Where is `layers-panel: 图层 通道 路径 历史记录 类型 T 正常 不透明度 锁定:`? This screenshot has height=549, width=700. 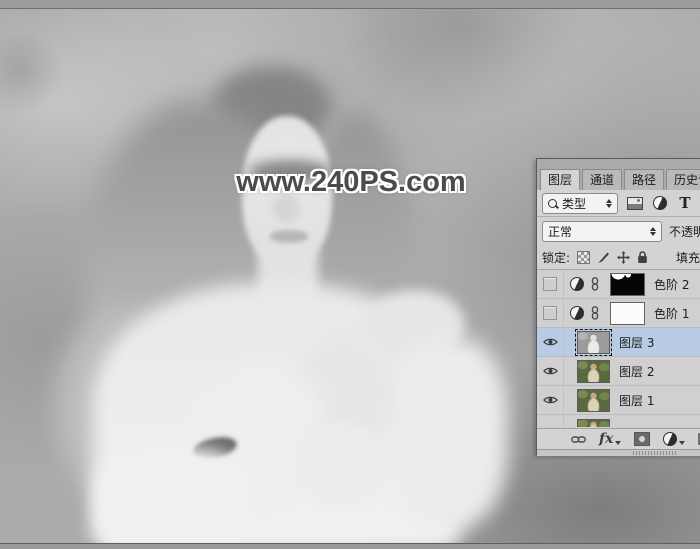 layers-panel: 图层 通道 路径 历史记录 类型 T 正常 不透明度 锁定: is located at coordinates (618, 307).